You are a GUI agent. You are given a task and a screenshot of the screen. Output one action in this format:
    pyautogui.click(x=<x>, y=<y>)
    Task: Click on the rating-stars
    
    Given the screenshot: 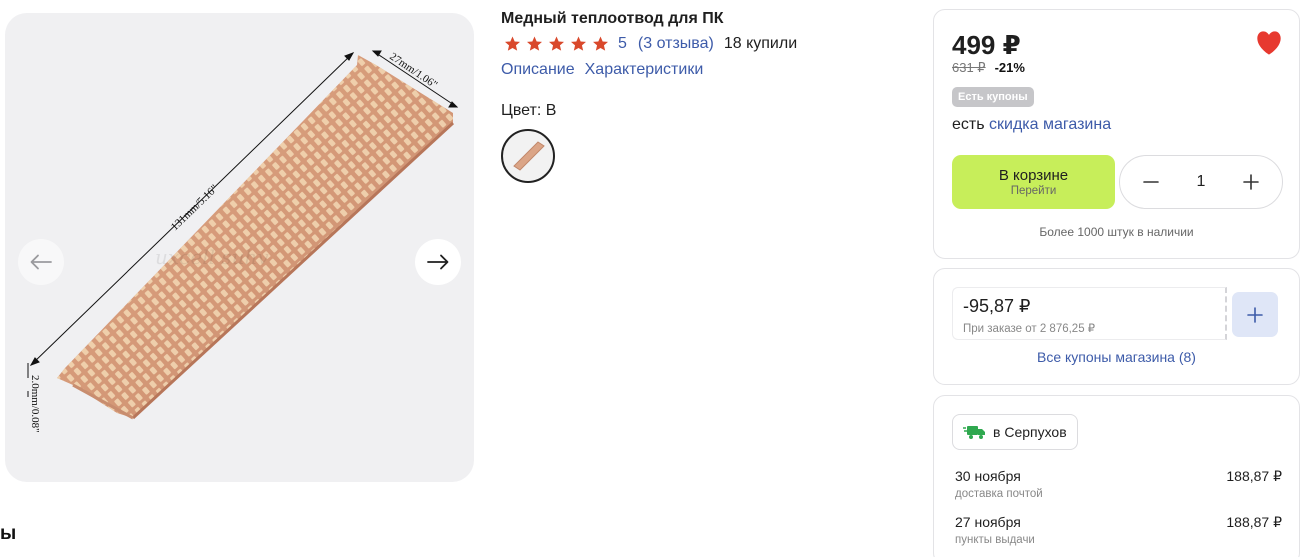 What is the action you would take?
    pyautogui.click(x=556, y=44)
    